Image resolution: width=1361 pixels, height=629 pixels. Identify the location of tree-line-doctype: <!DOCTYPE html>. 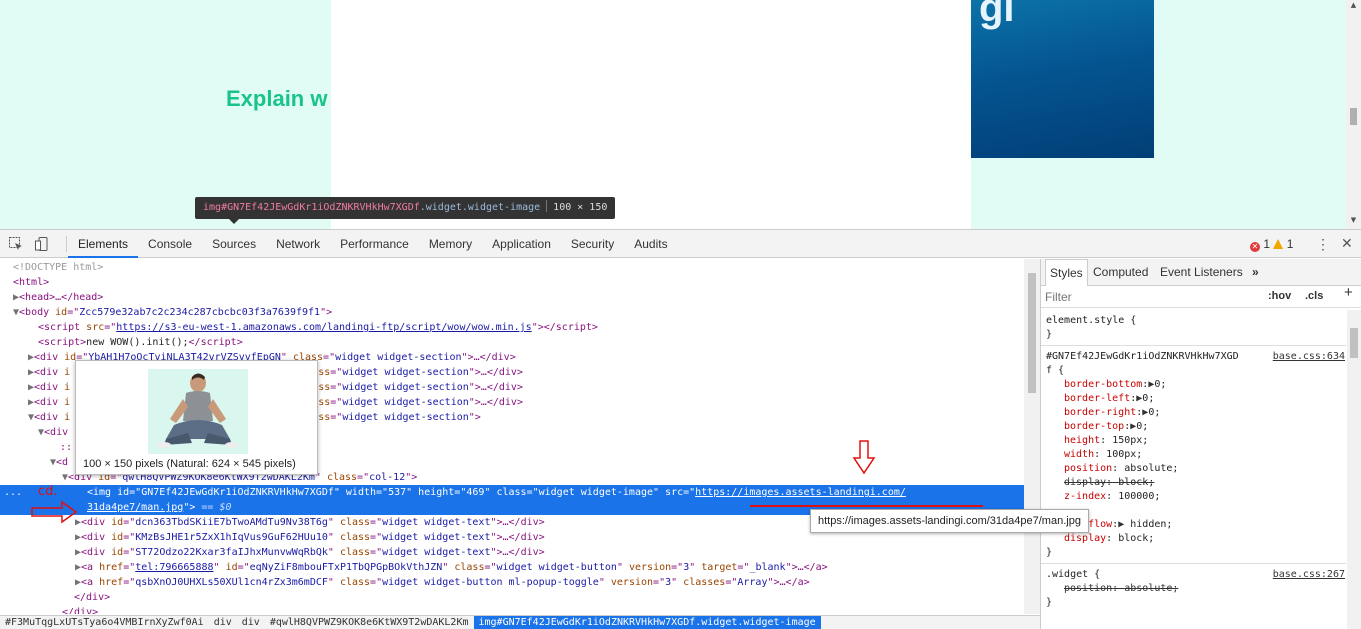
(512, 267).